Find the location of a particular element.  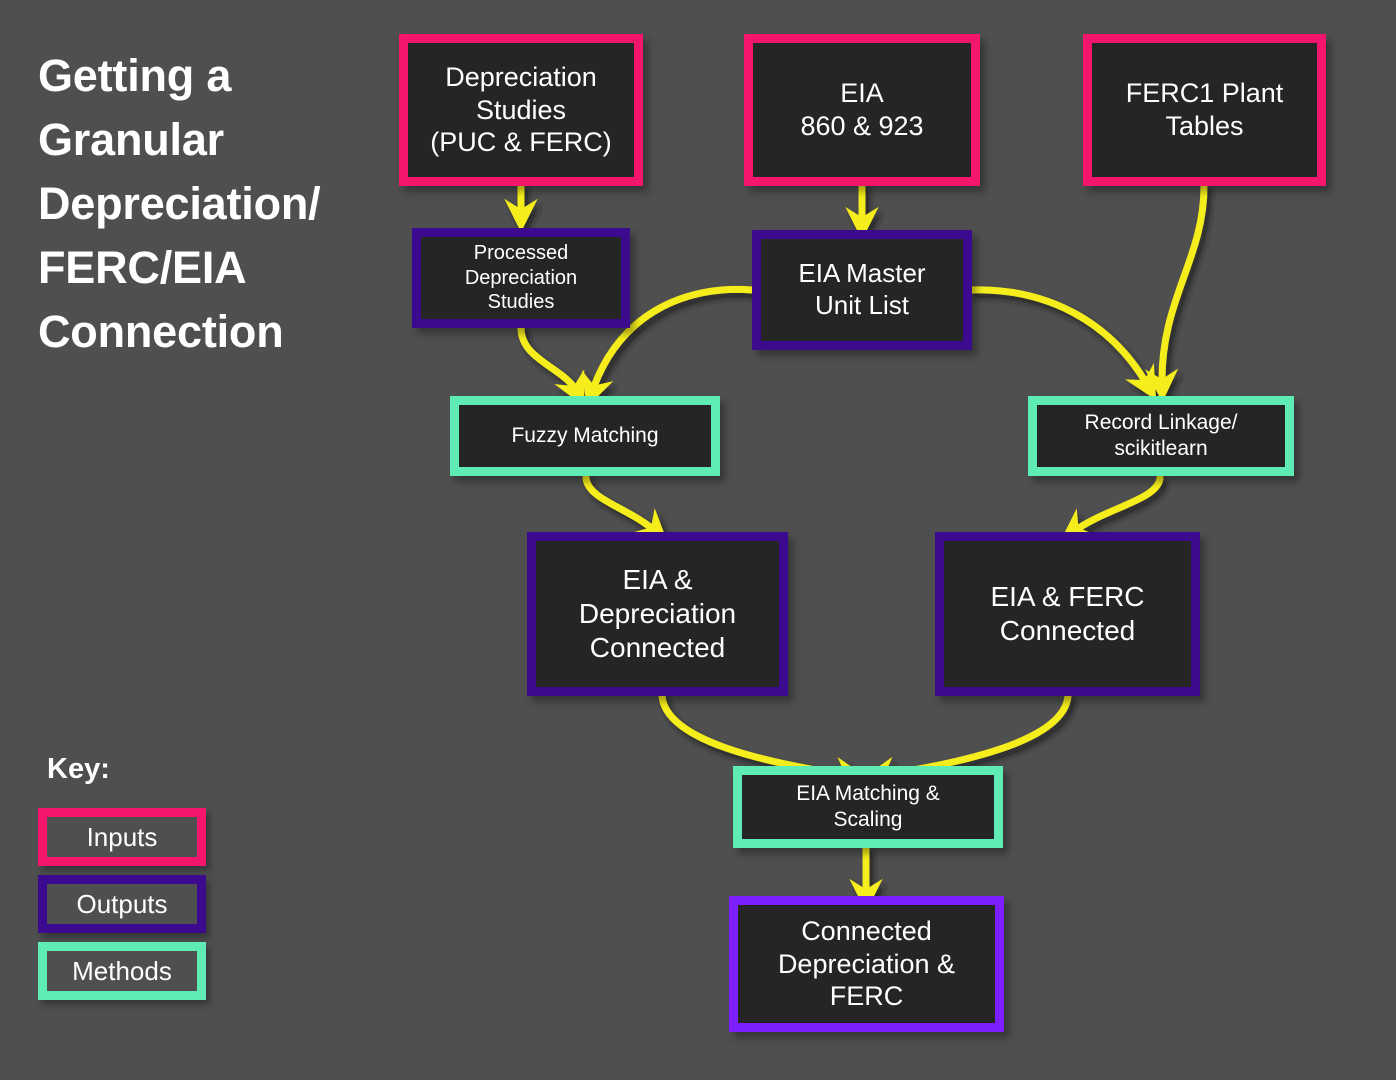

node-connected-depreciation-ferc: Connected Depreciation & FERC is located at coordinates (866, 964).